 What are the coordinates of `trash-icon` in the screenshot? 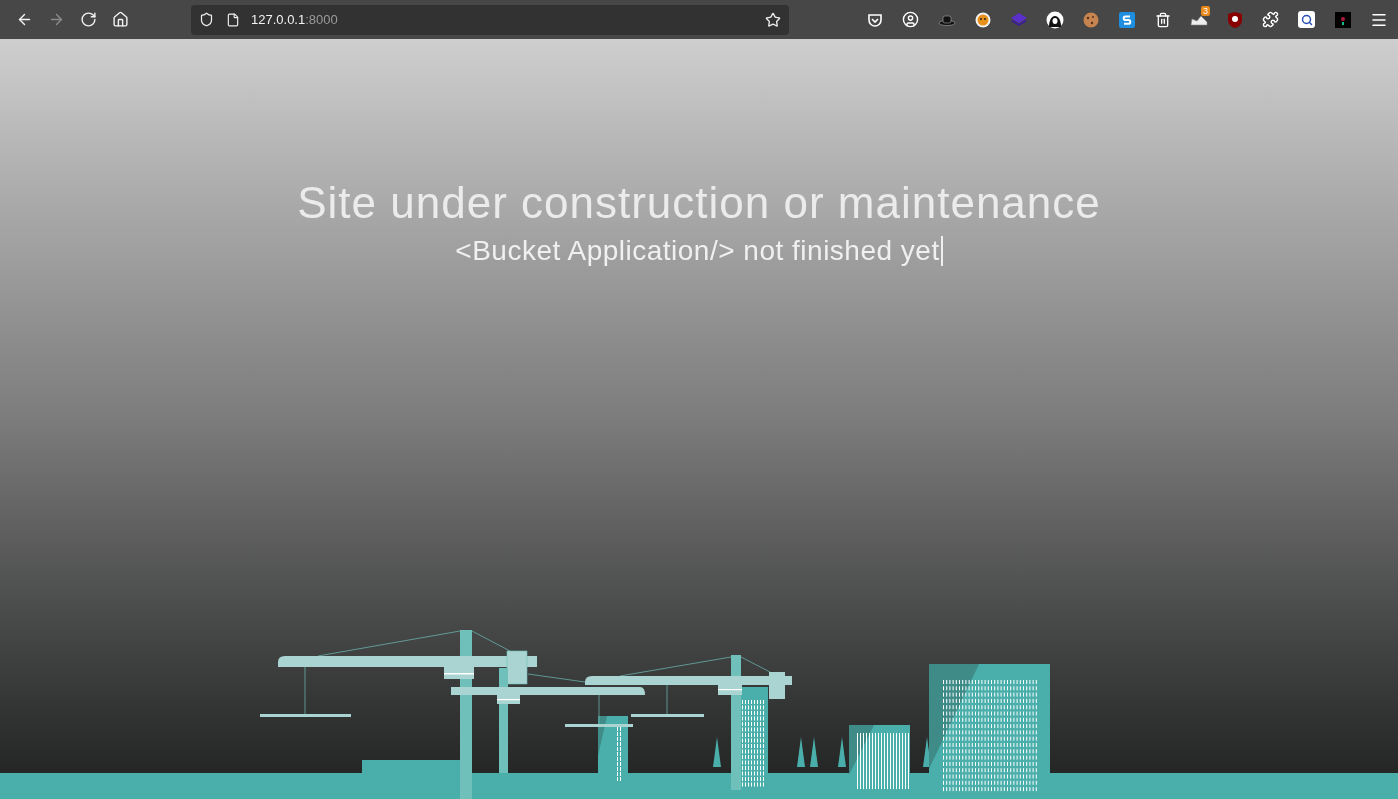 It's located at (1162, 19).